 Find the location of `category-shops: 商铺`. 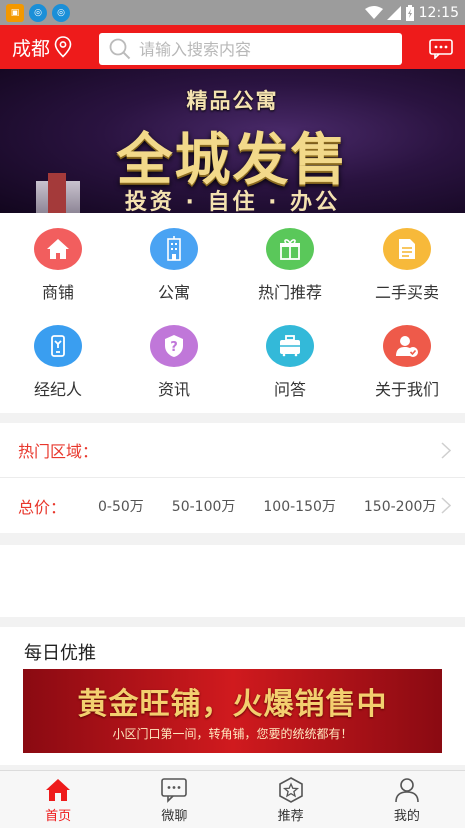

category-shops: 商铺 is located at coordinates (58, 258).